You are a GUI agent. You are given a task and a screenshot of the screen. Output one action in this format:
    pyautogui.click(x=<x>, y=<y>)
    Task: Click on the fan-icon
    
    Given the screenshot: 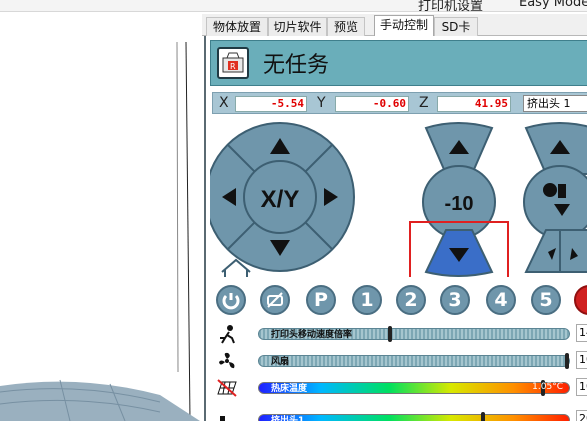 What is the action you would take?
    pyautogui.click(x=227, y=360)
    